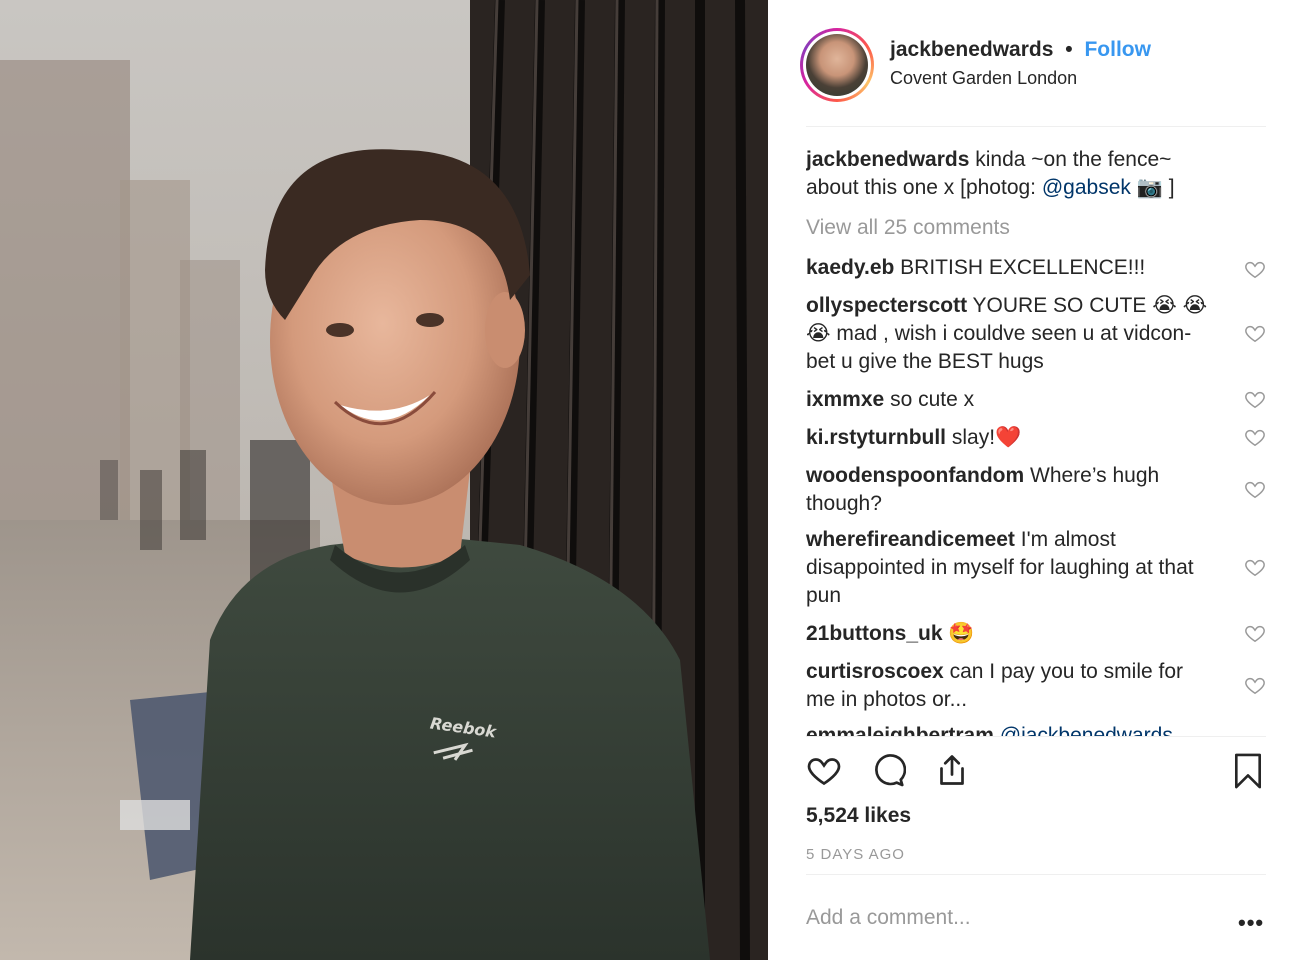 Image resolution: width=1300 pixels, height=960 pixels. I want to click on comment-text: slay!❤️, so click(986, 437).